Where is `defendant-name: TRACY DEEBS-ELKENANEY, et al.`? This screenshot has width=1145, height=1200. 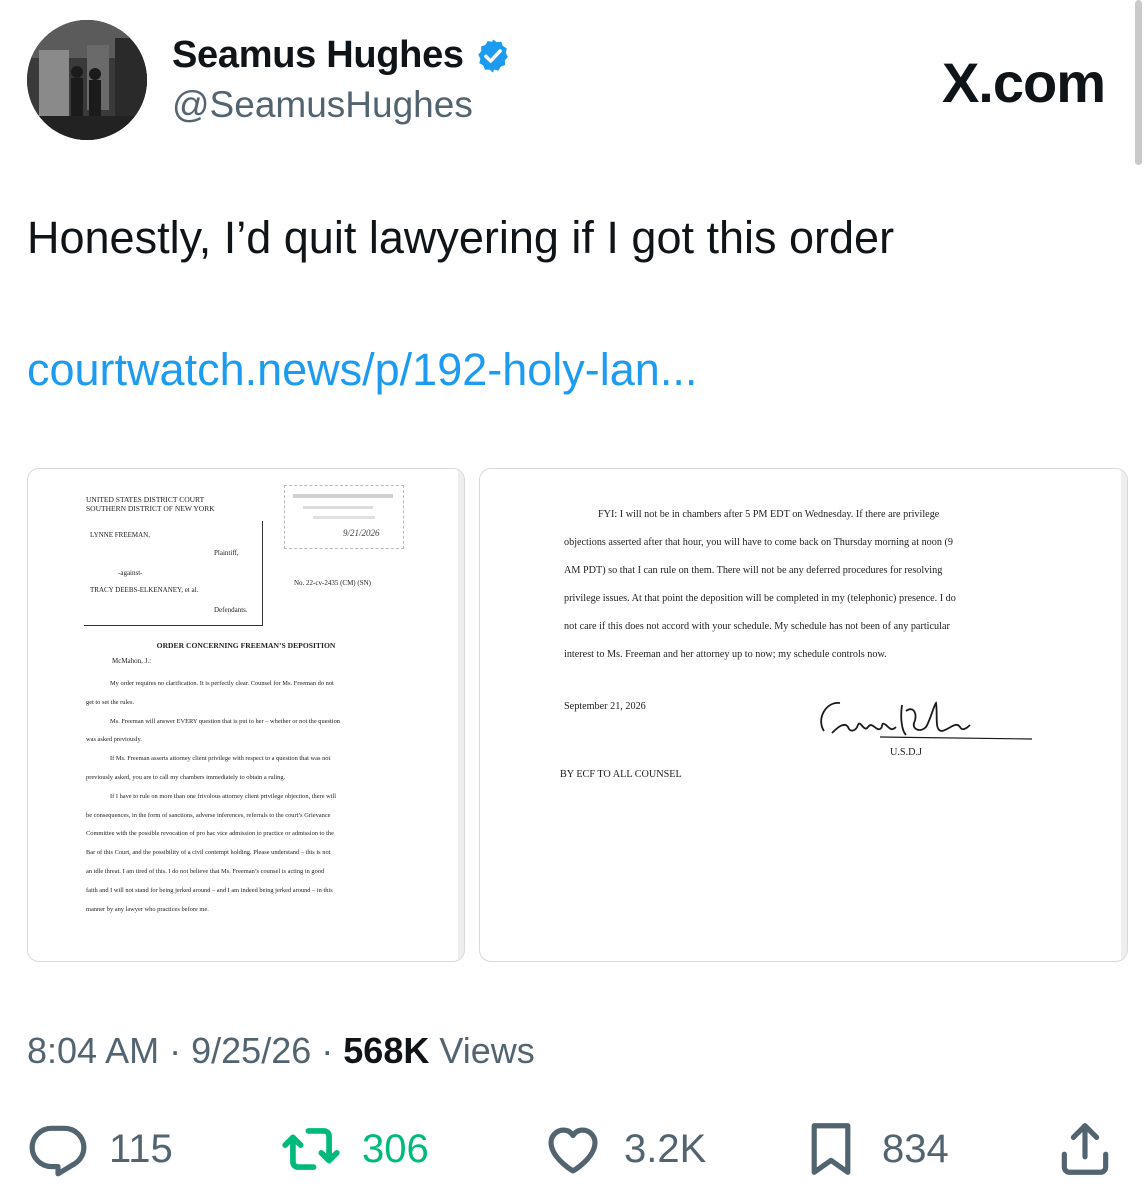
defendant-name: TRACY DEEBS-ELKENANEY, et al. is located at coordinates (144, 590).